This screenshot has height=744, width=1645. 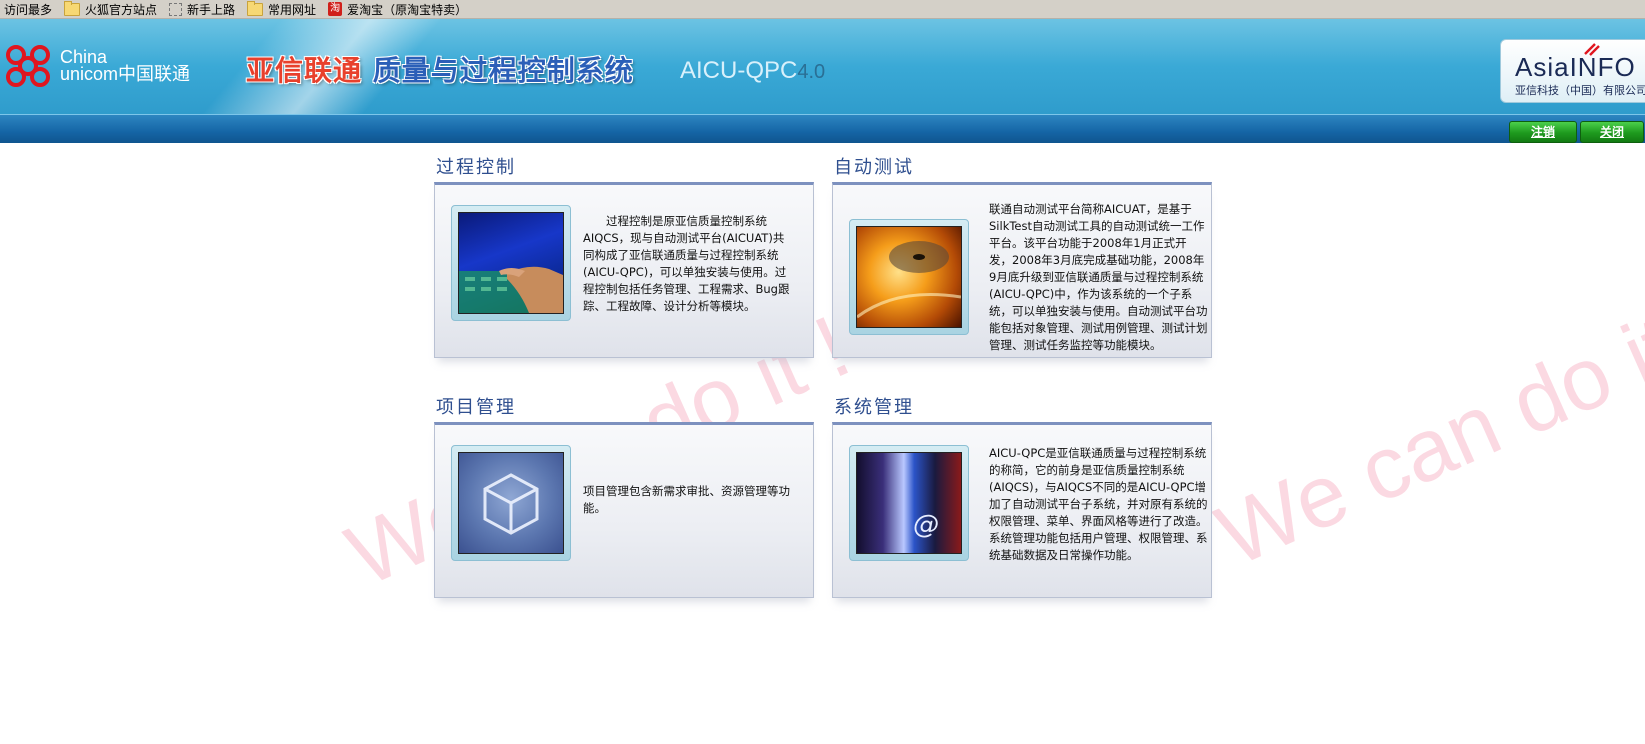 I want to click on image-frame: @, so click(x=909, y=503).